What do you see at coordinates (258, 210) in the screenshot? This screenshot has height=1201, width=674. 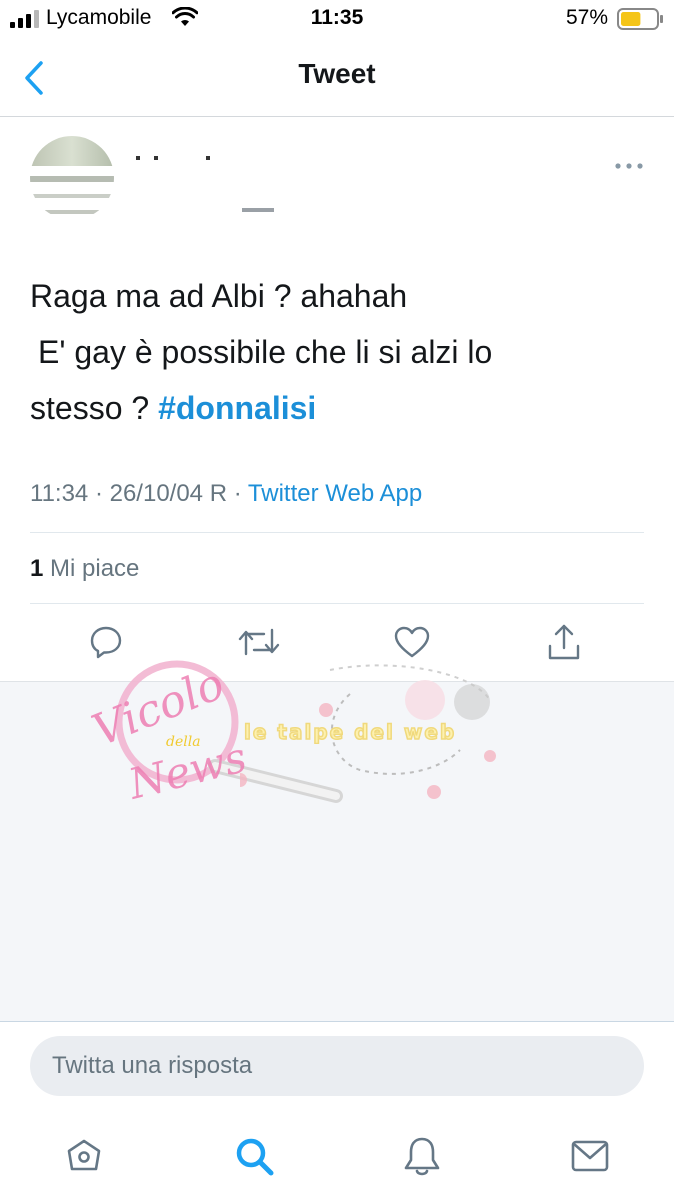 I see `author-handle-redacted` at bounding box center [258, 210].